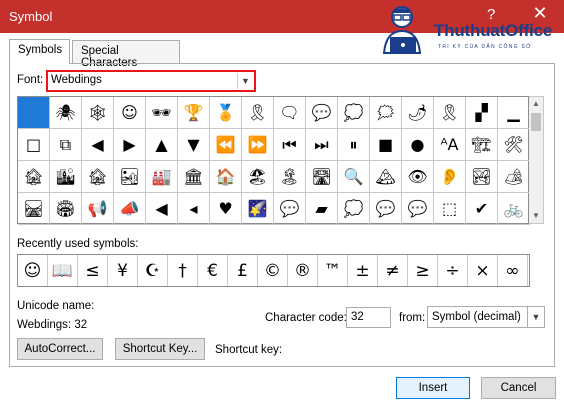  What do you see at coordinates (123, 270) in the screenshot?
I see `recent-symbol-cell: ¥` at bounding box center [123, 270].